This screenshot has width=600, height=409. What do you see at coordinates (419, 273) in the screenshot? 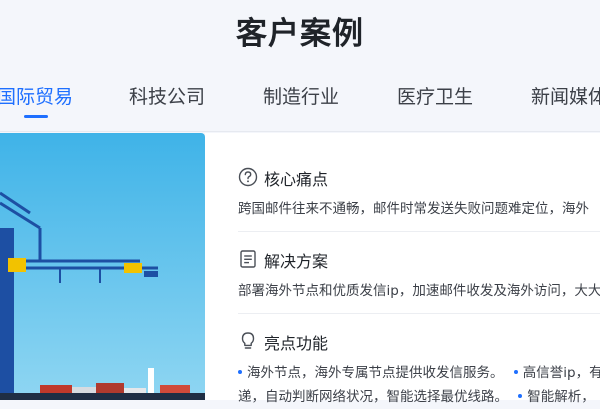
I see `solution-section: 解决方案 部署海外节点和优质发信ip，加速邮件收发及海外访问，大大` at bounding box center [419, 273].